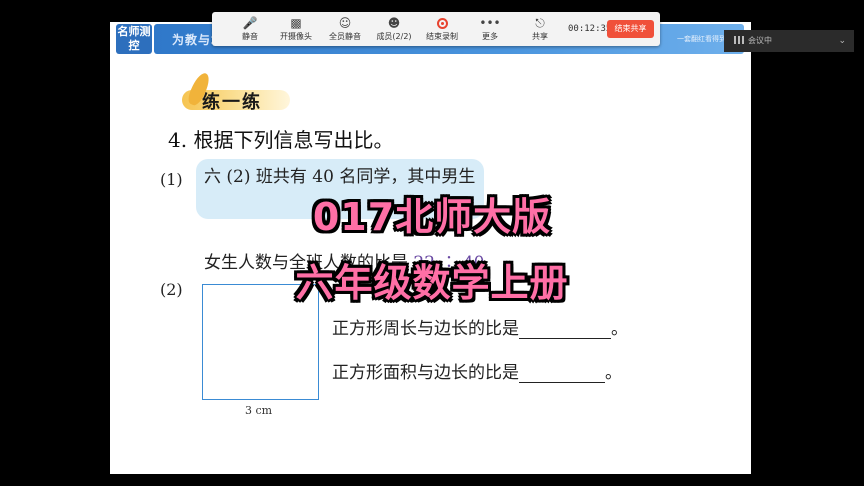 The height and width of the screenshot is (486, 864). What do you see at coordinates (842, 41) in the screenshot?
I see `chevron-down-icon: ⌄` at bounding box center [842, 41].